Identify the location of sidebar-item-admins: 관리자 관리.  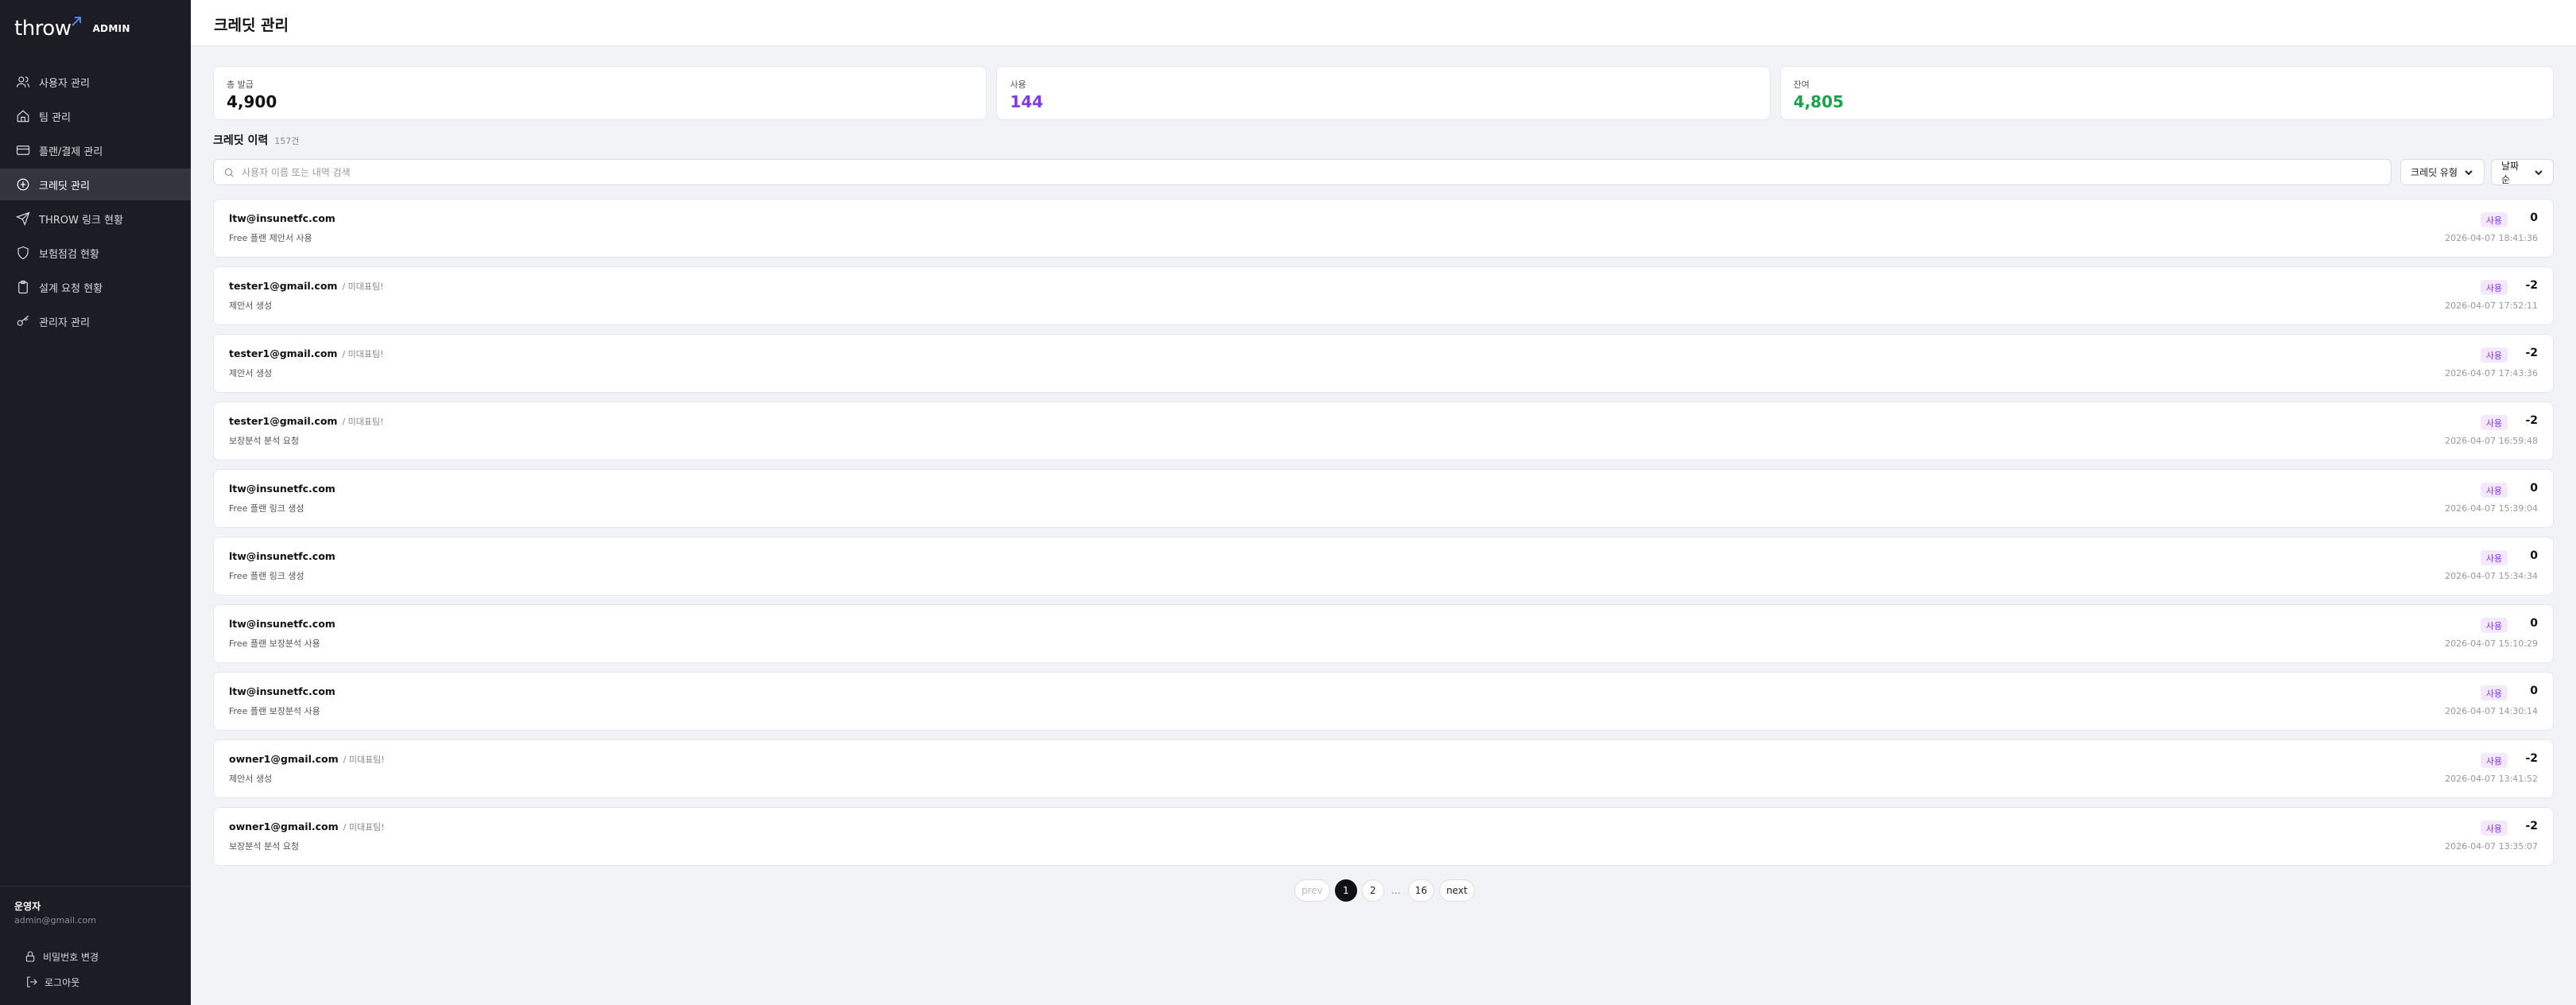
(96, 321).